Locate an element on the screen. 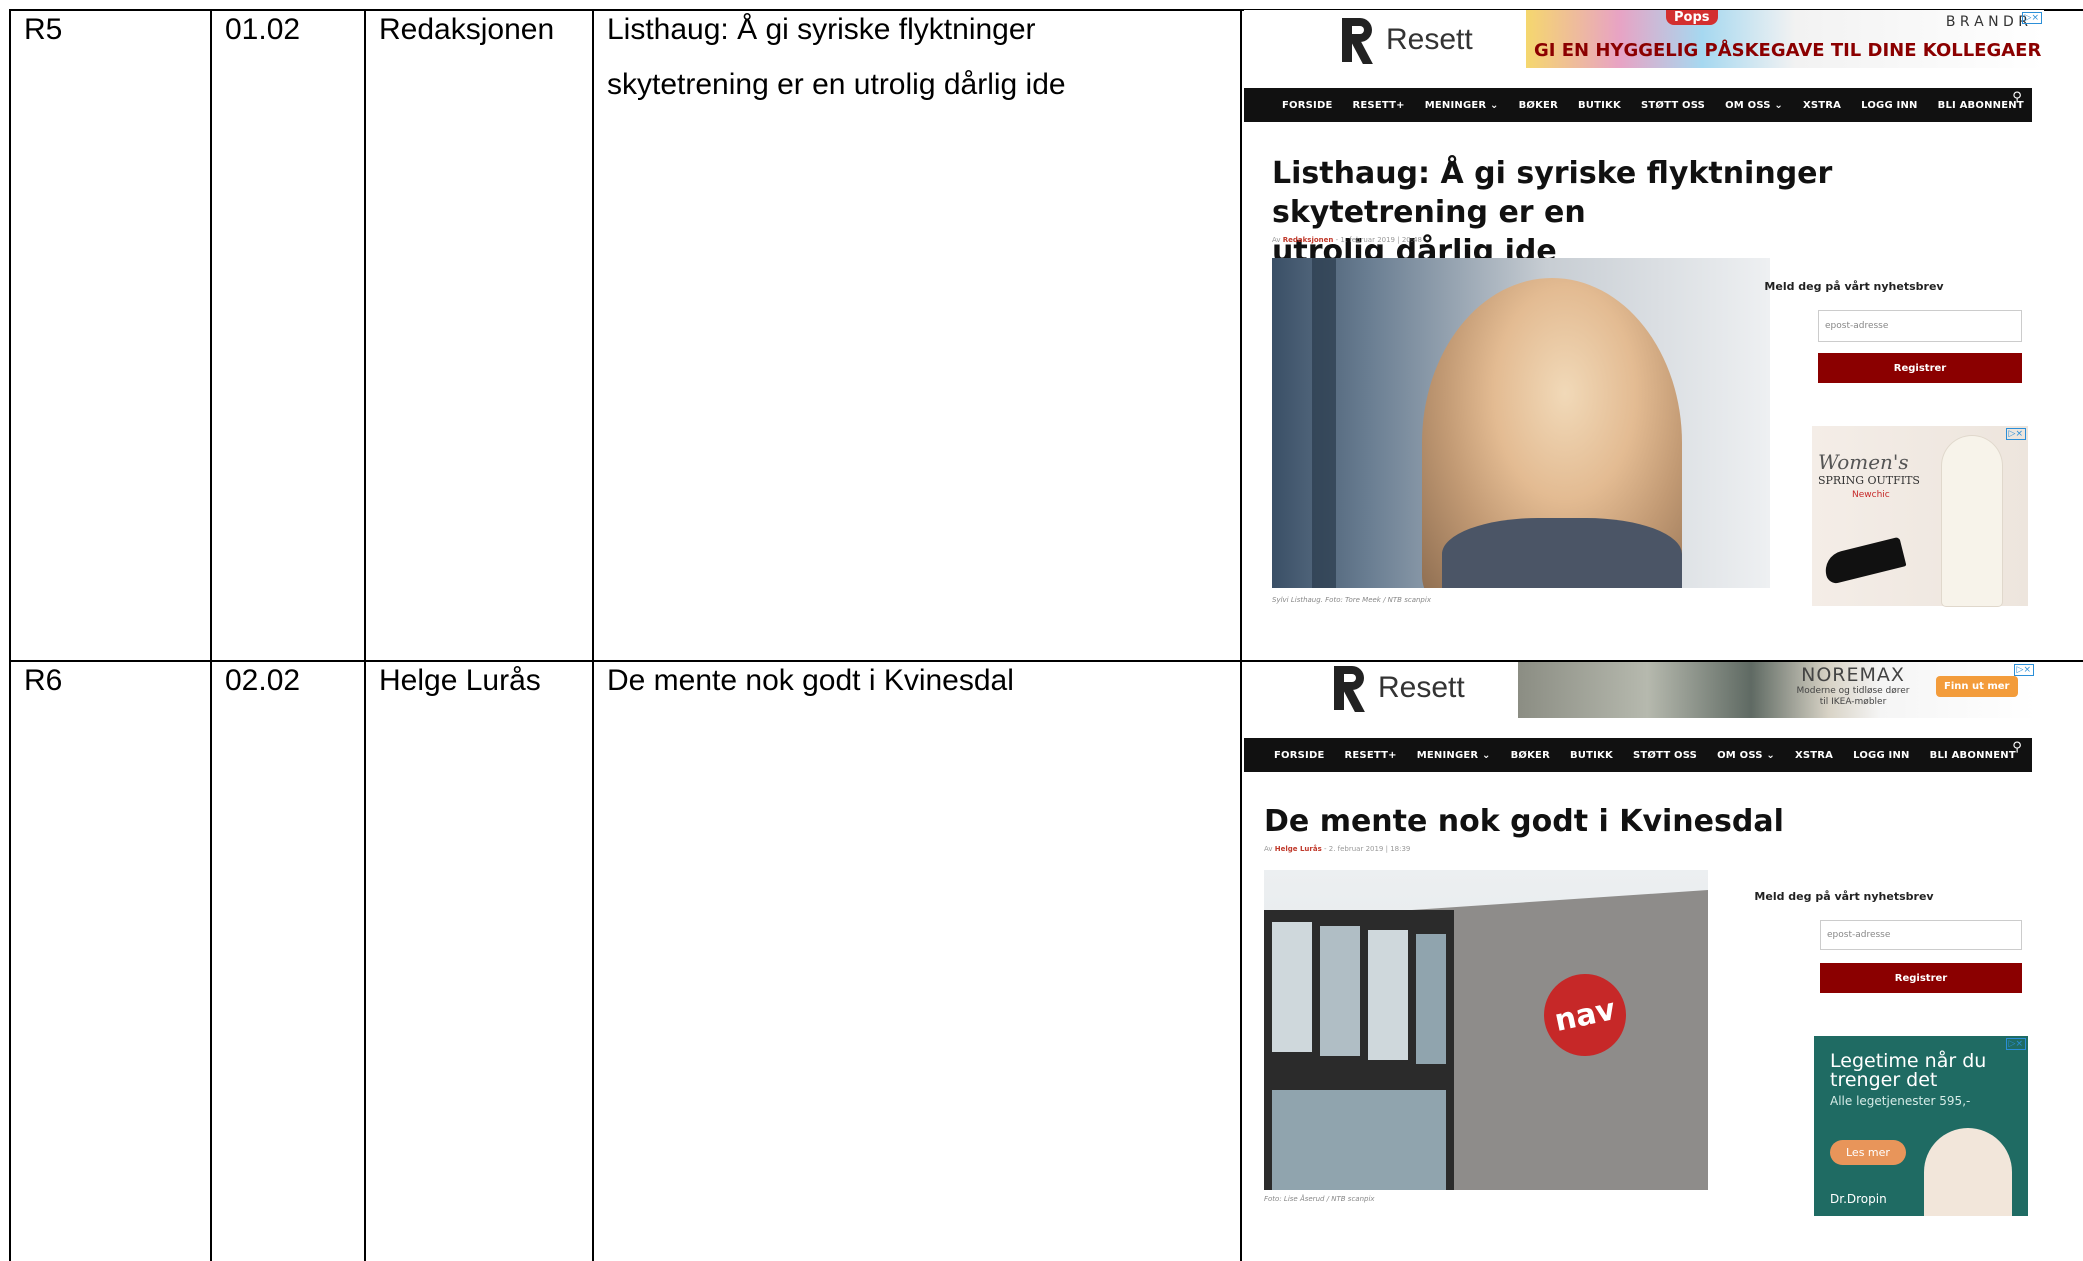  side-ad-script: Women's is located at coordinates (1863, 462).